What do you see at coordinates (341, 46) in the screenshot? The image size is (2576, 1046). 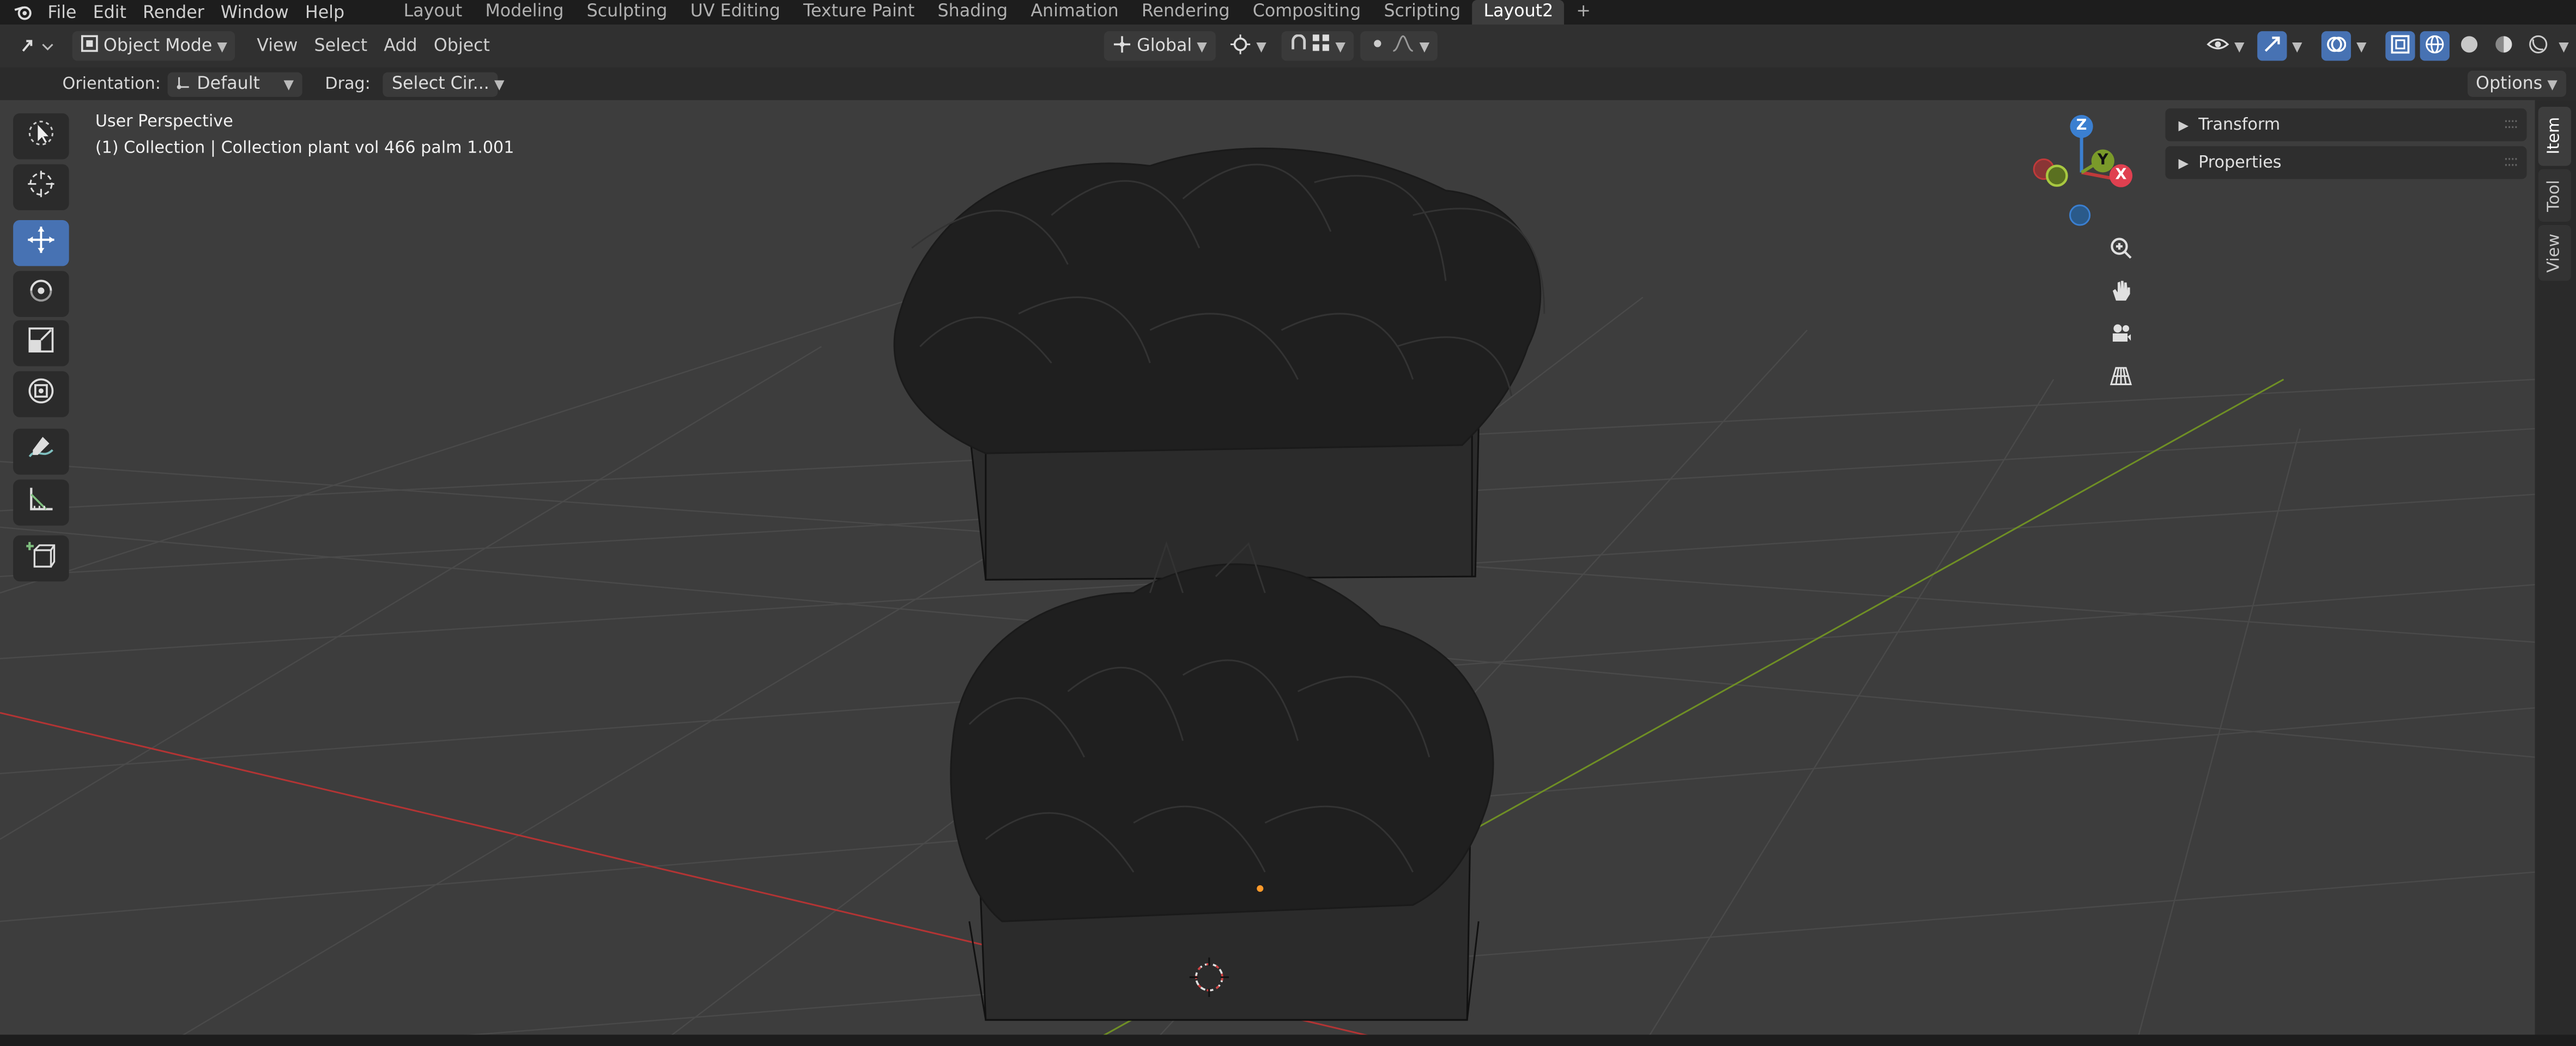 I see `header-menu-select: Select` at bounding box center [341, 46].